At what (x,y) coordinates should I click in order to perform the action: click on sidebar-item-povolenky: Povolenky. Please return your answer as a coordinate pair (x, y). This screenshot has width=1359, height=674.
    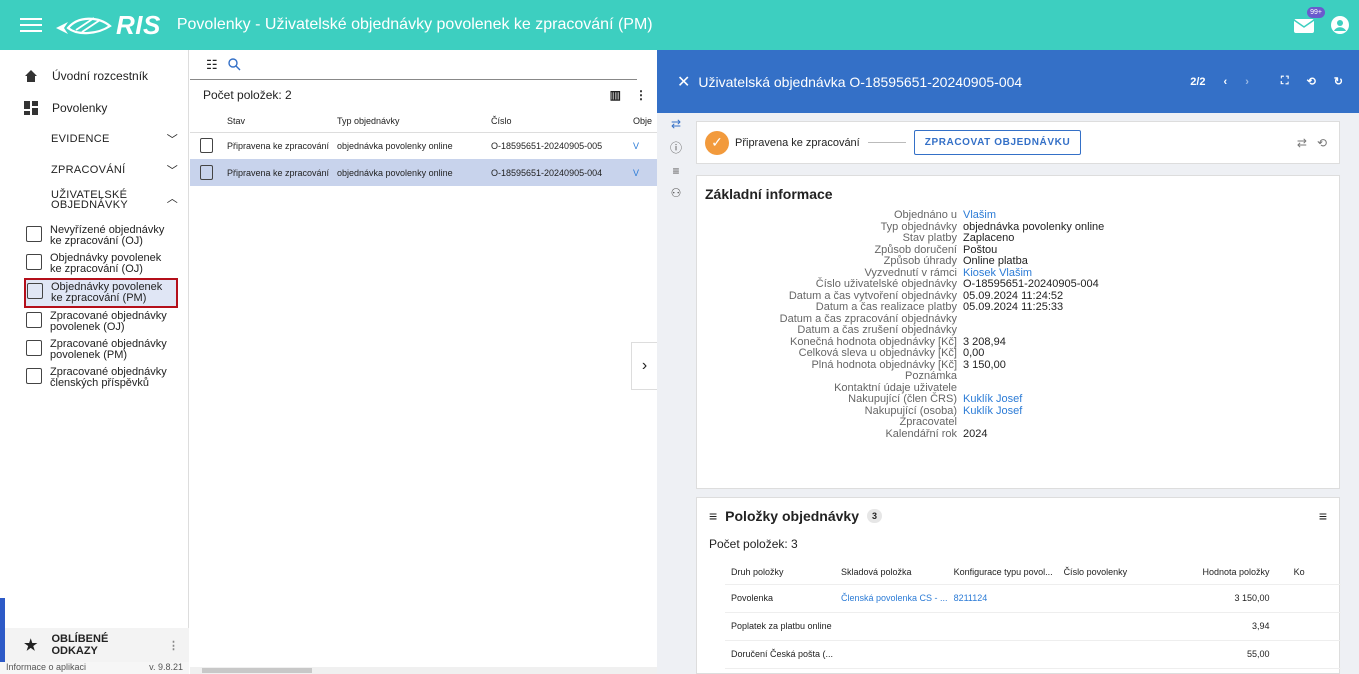
    Looking at the image, I should click on (94, 108).